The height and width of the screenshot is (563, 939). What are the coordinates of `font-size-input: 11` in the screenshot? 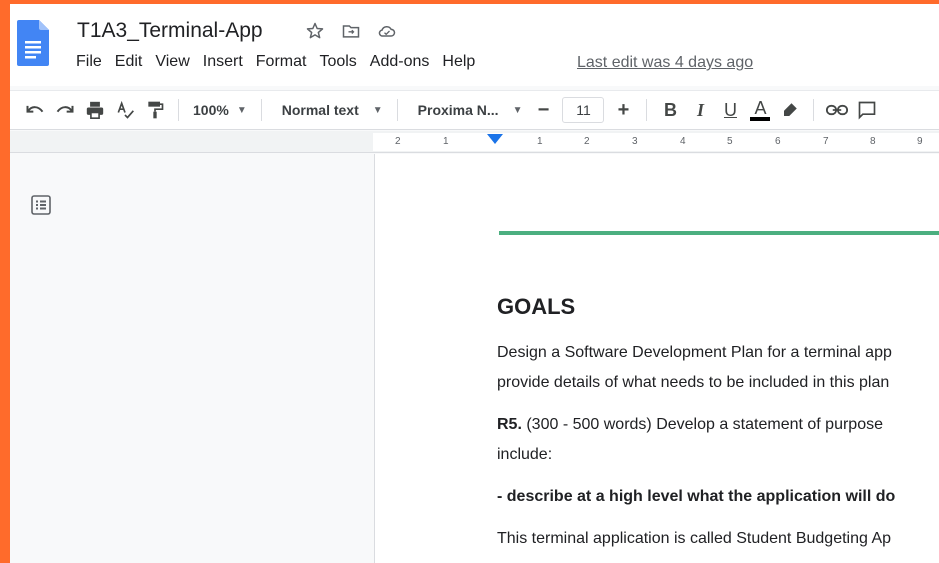 It's located at (583, 110).